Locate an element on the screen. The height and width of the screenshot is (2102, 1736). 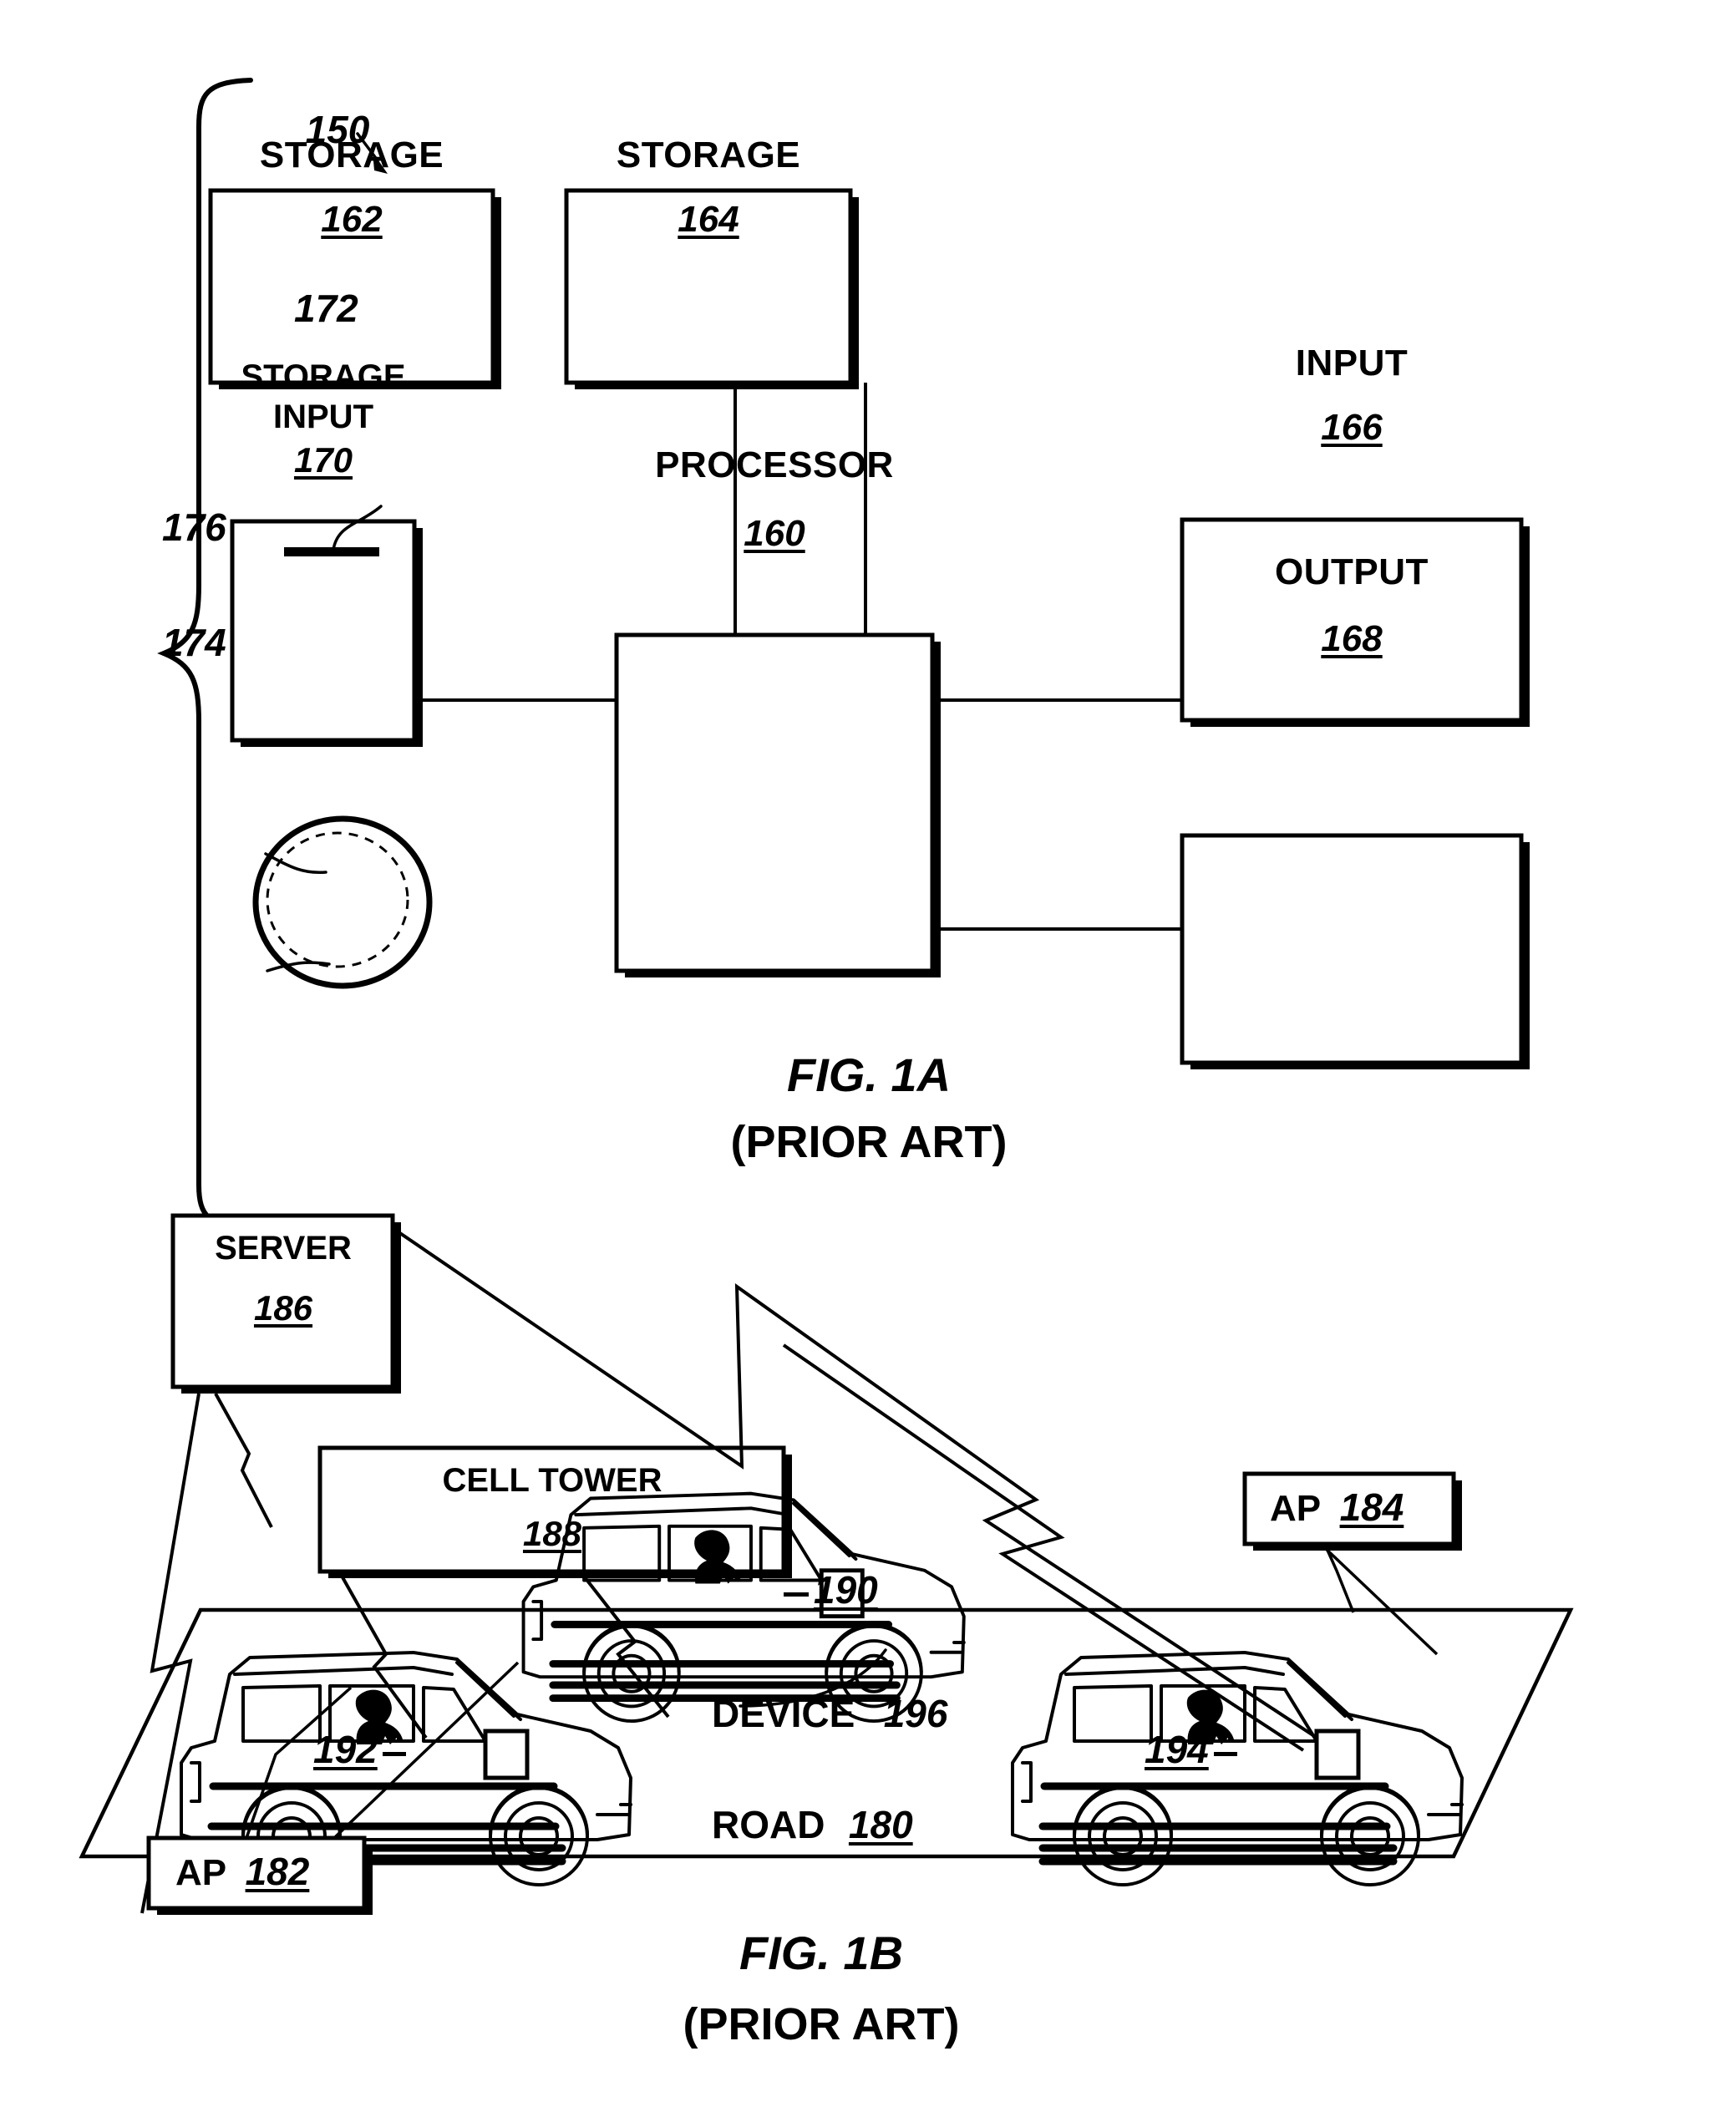
cell-tower-188-ref: 188 is located at coordinates (552, 1533).